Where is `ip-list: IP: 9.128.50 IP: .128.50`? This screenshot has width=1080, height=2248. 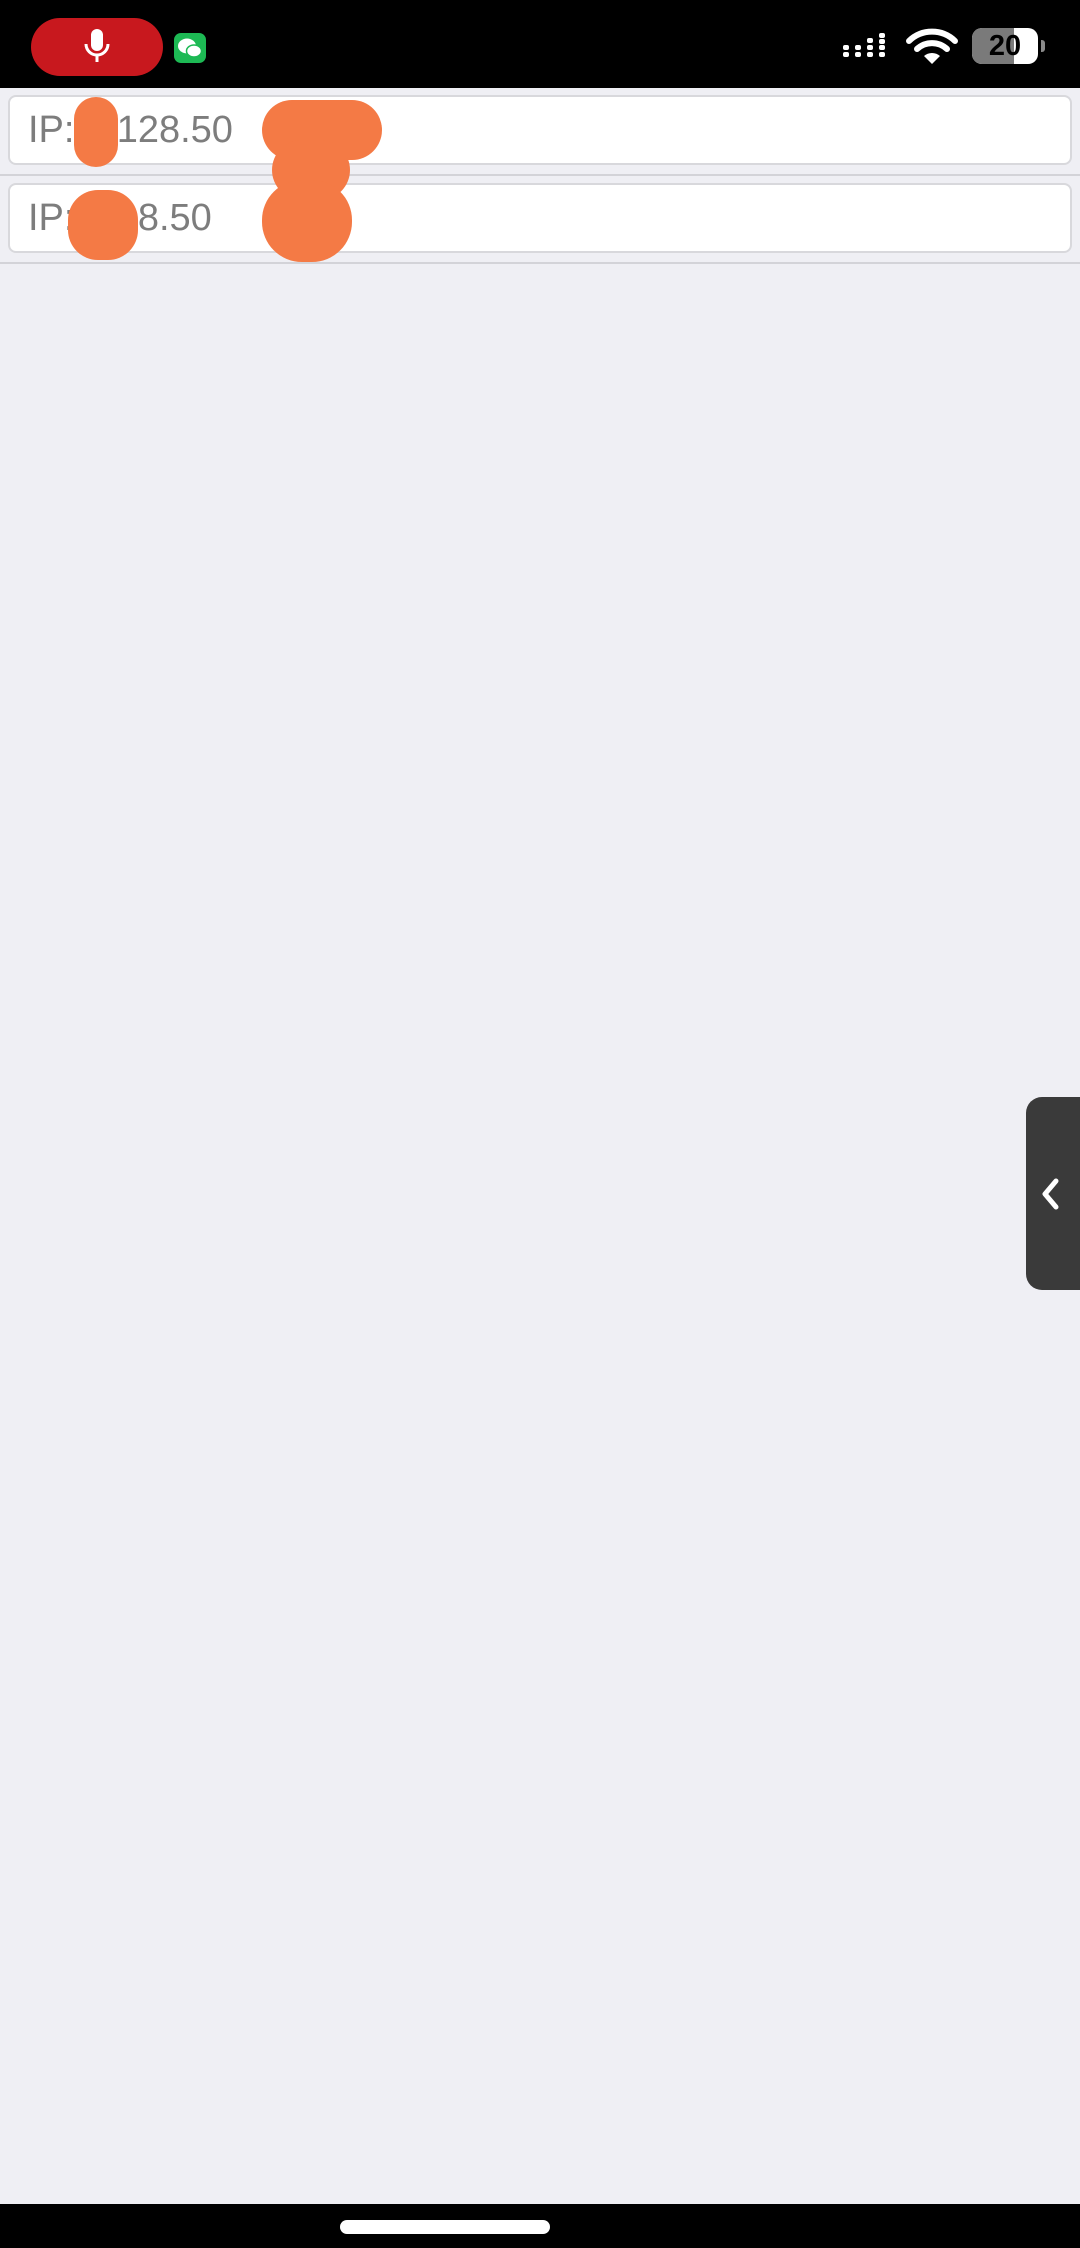 ip-list: IP: 9.128.50 IP: .128.50 is located at coordinates (540, 176).